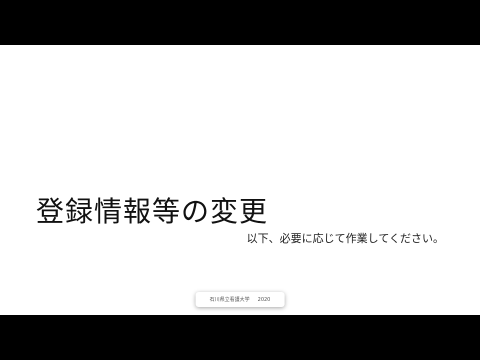 This screenshot has width=480, height=360. I want to click on footer-year: 2020, so click(264, 299).